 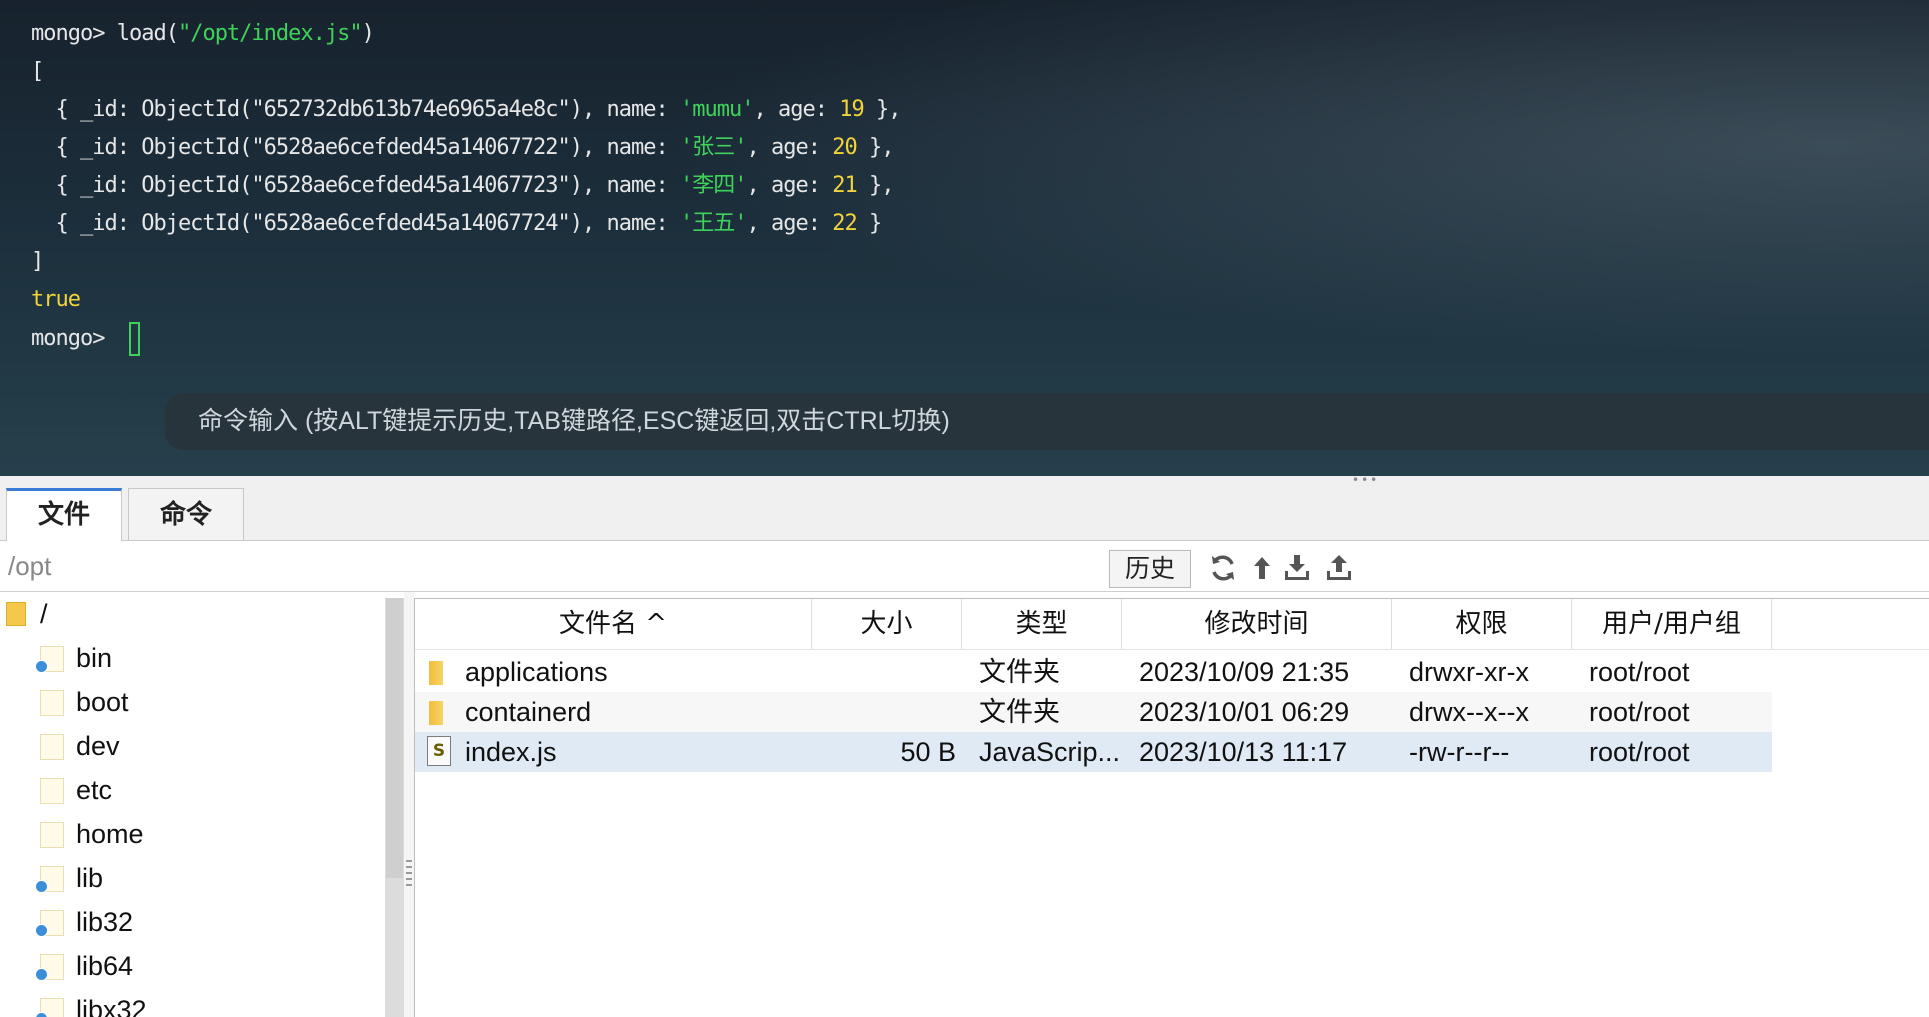 What do you see at coordinates (1339, 568) in the screenshot?
I see `upload-icon` at bounding box center [1339, 568].